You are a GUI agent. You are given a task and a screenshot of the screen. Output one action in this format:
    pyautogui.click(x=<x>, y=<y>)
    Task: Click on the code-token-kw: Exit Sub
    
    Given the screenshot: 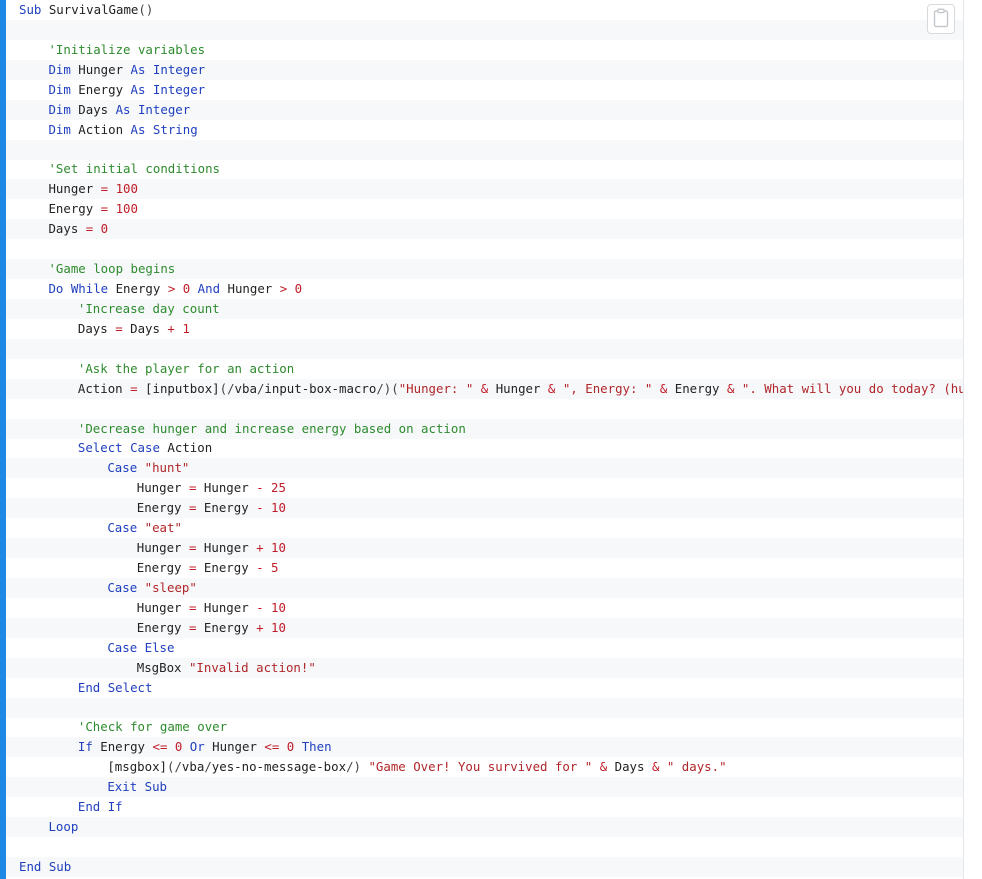 What is the action you would take?
    pyautogui.click(x=137, y=787)
    